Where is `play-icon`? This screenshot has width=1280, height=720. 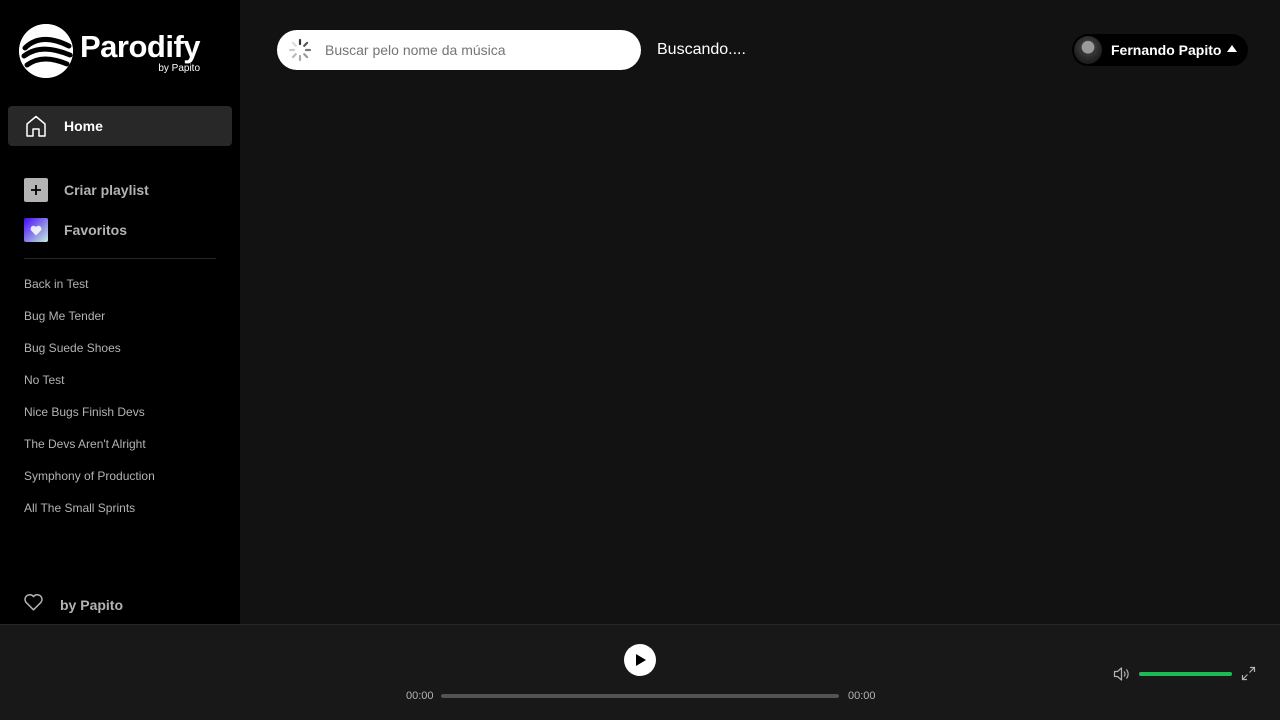
play-icon is located at coordinates (641, 660).